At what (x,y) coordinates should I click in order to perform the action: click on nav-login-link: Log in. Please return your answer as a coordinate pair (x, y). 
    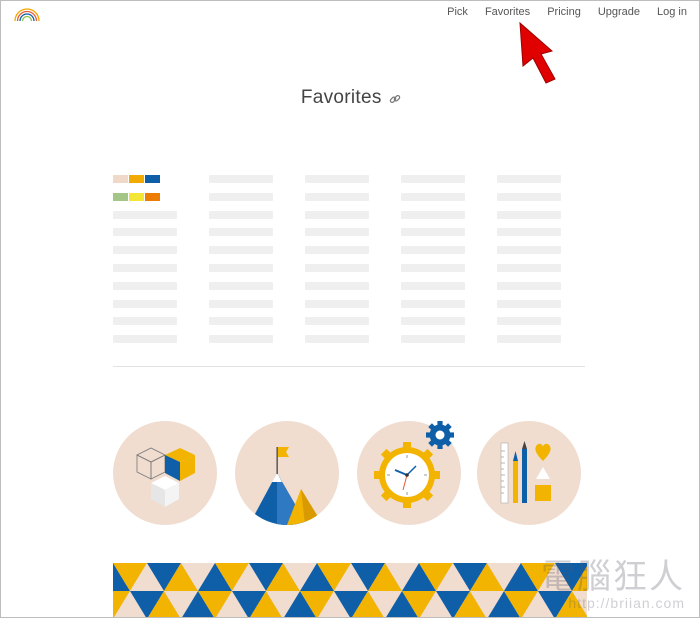
    Looking at the image, I should click on (672, 12).